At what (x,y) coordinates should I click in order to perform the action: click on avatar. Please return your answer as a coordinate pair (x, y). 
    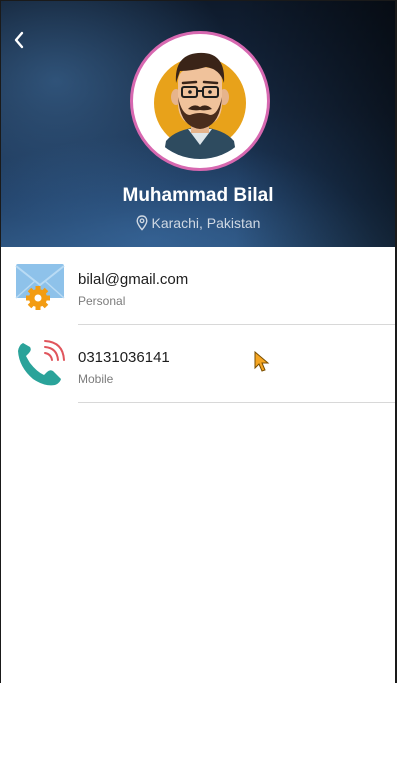
    Looking at the image, I should click on (200, 101).